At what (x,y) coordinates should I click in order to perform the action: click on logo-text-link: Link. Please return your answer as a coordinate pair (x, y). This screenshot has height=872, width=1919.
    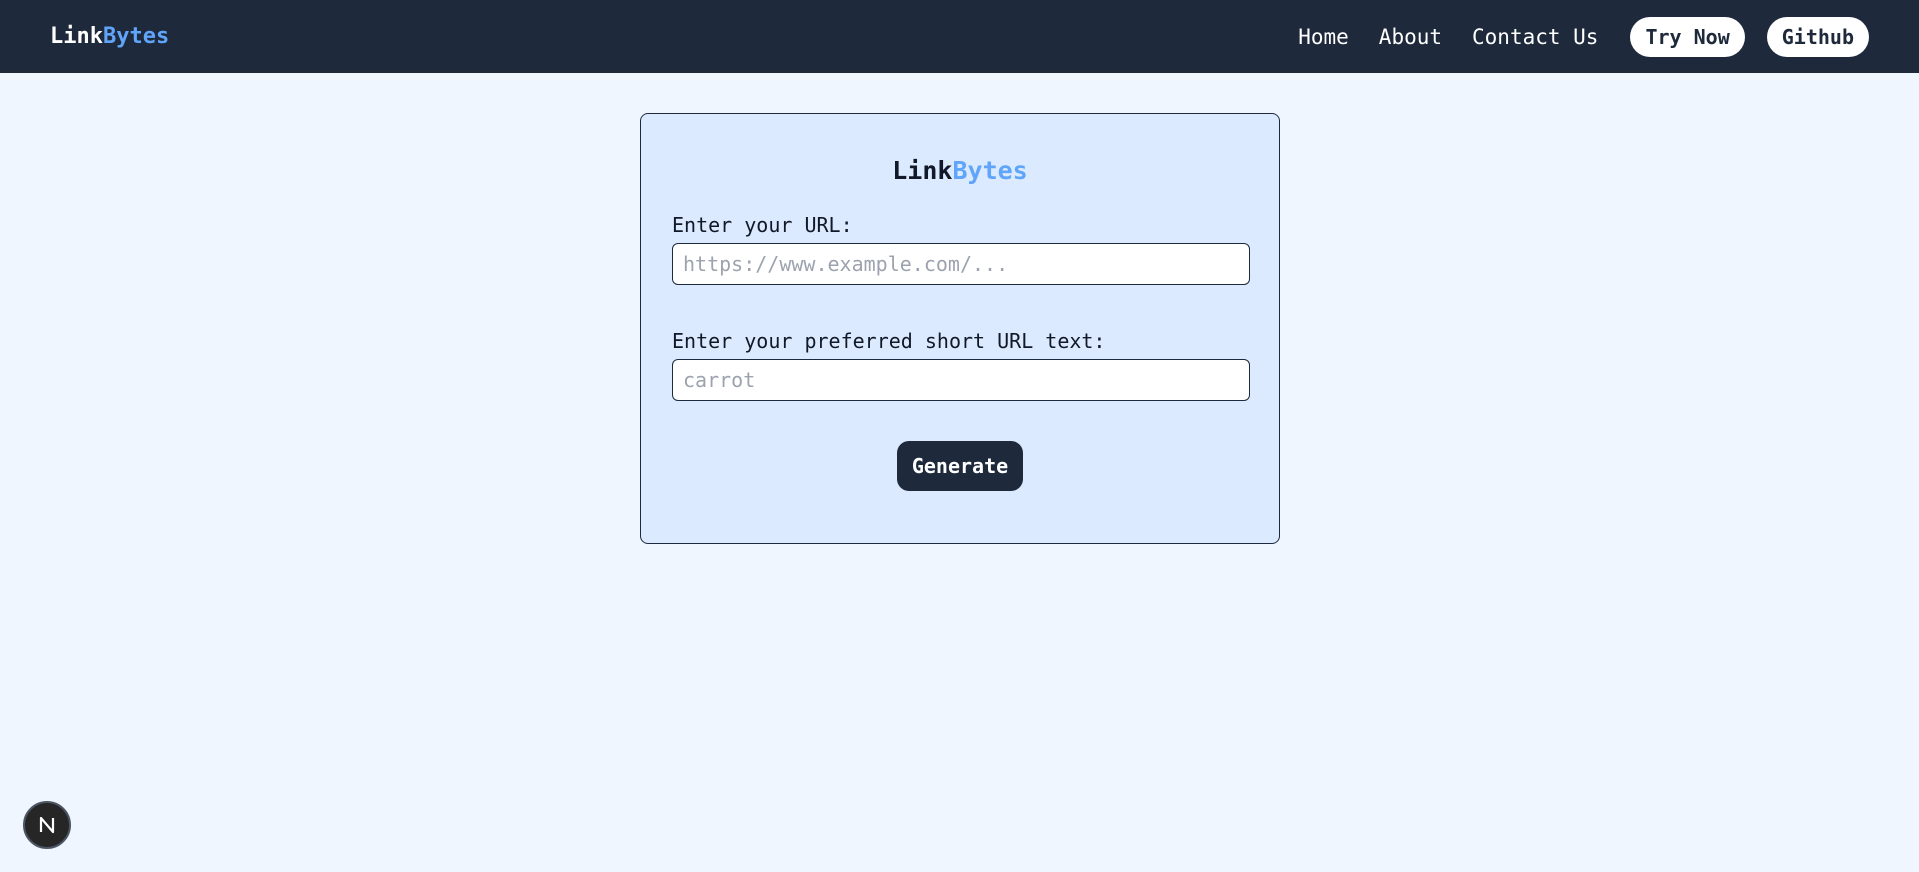
    Looking at the image, I should click on (76, 36).